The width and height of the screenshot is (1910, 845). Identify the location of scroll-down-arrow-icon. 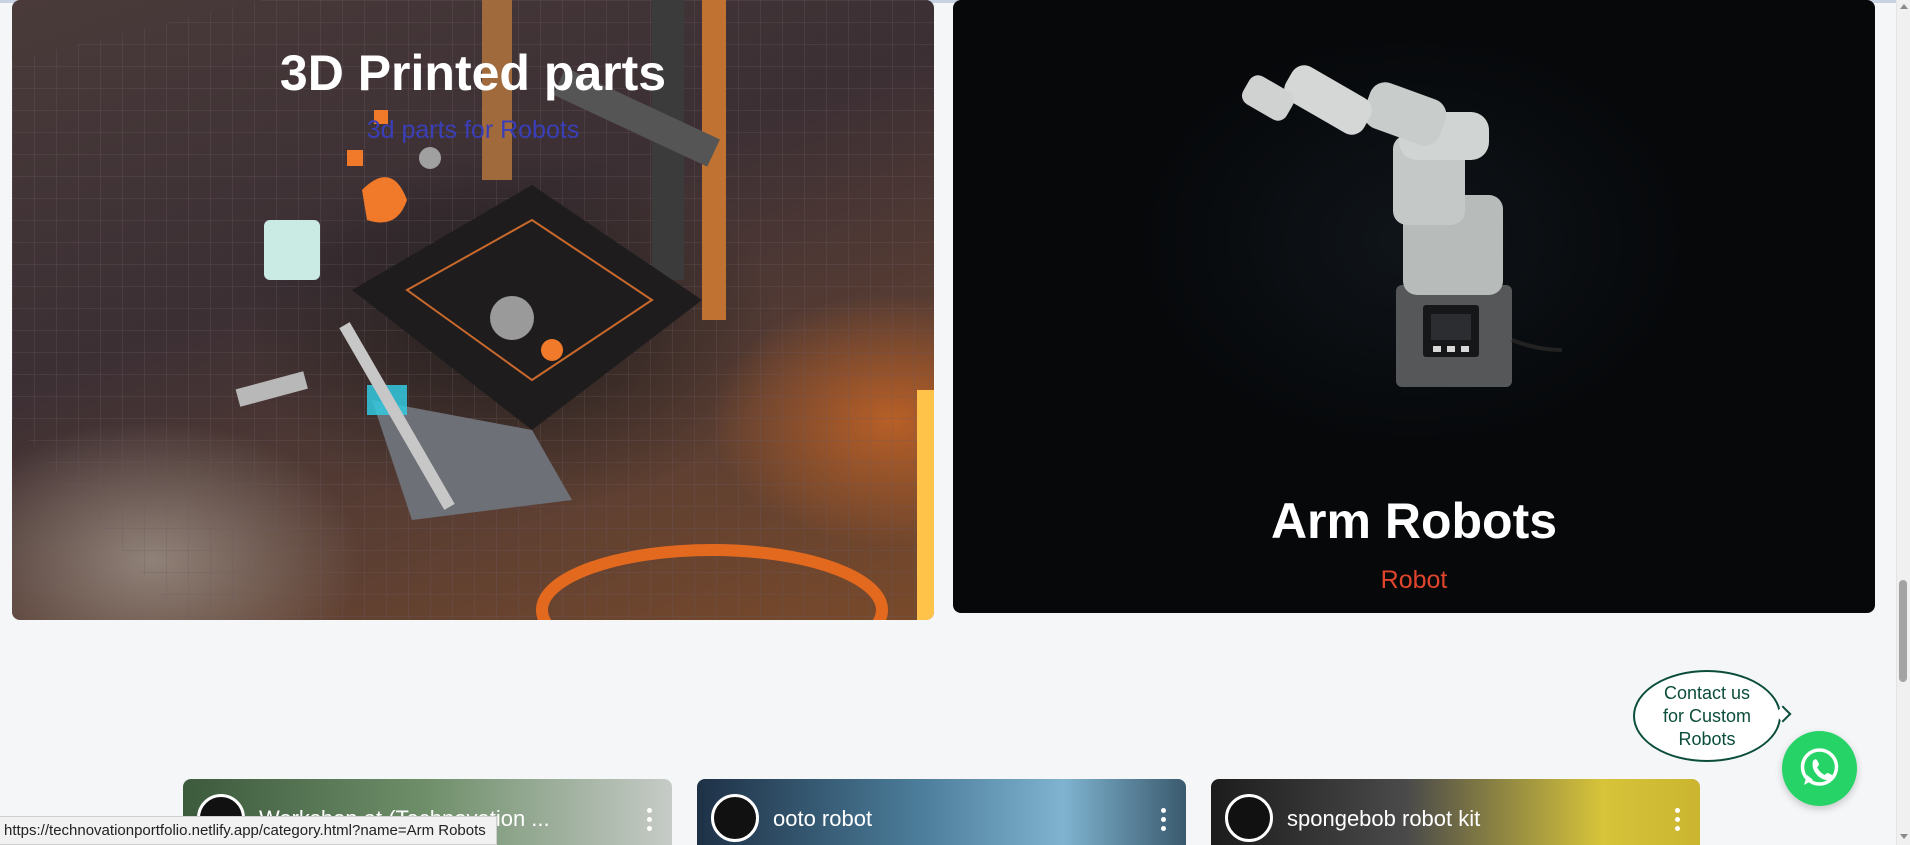
(1904, 836).